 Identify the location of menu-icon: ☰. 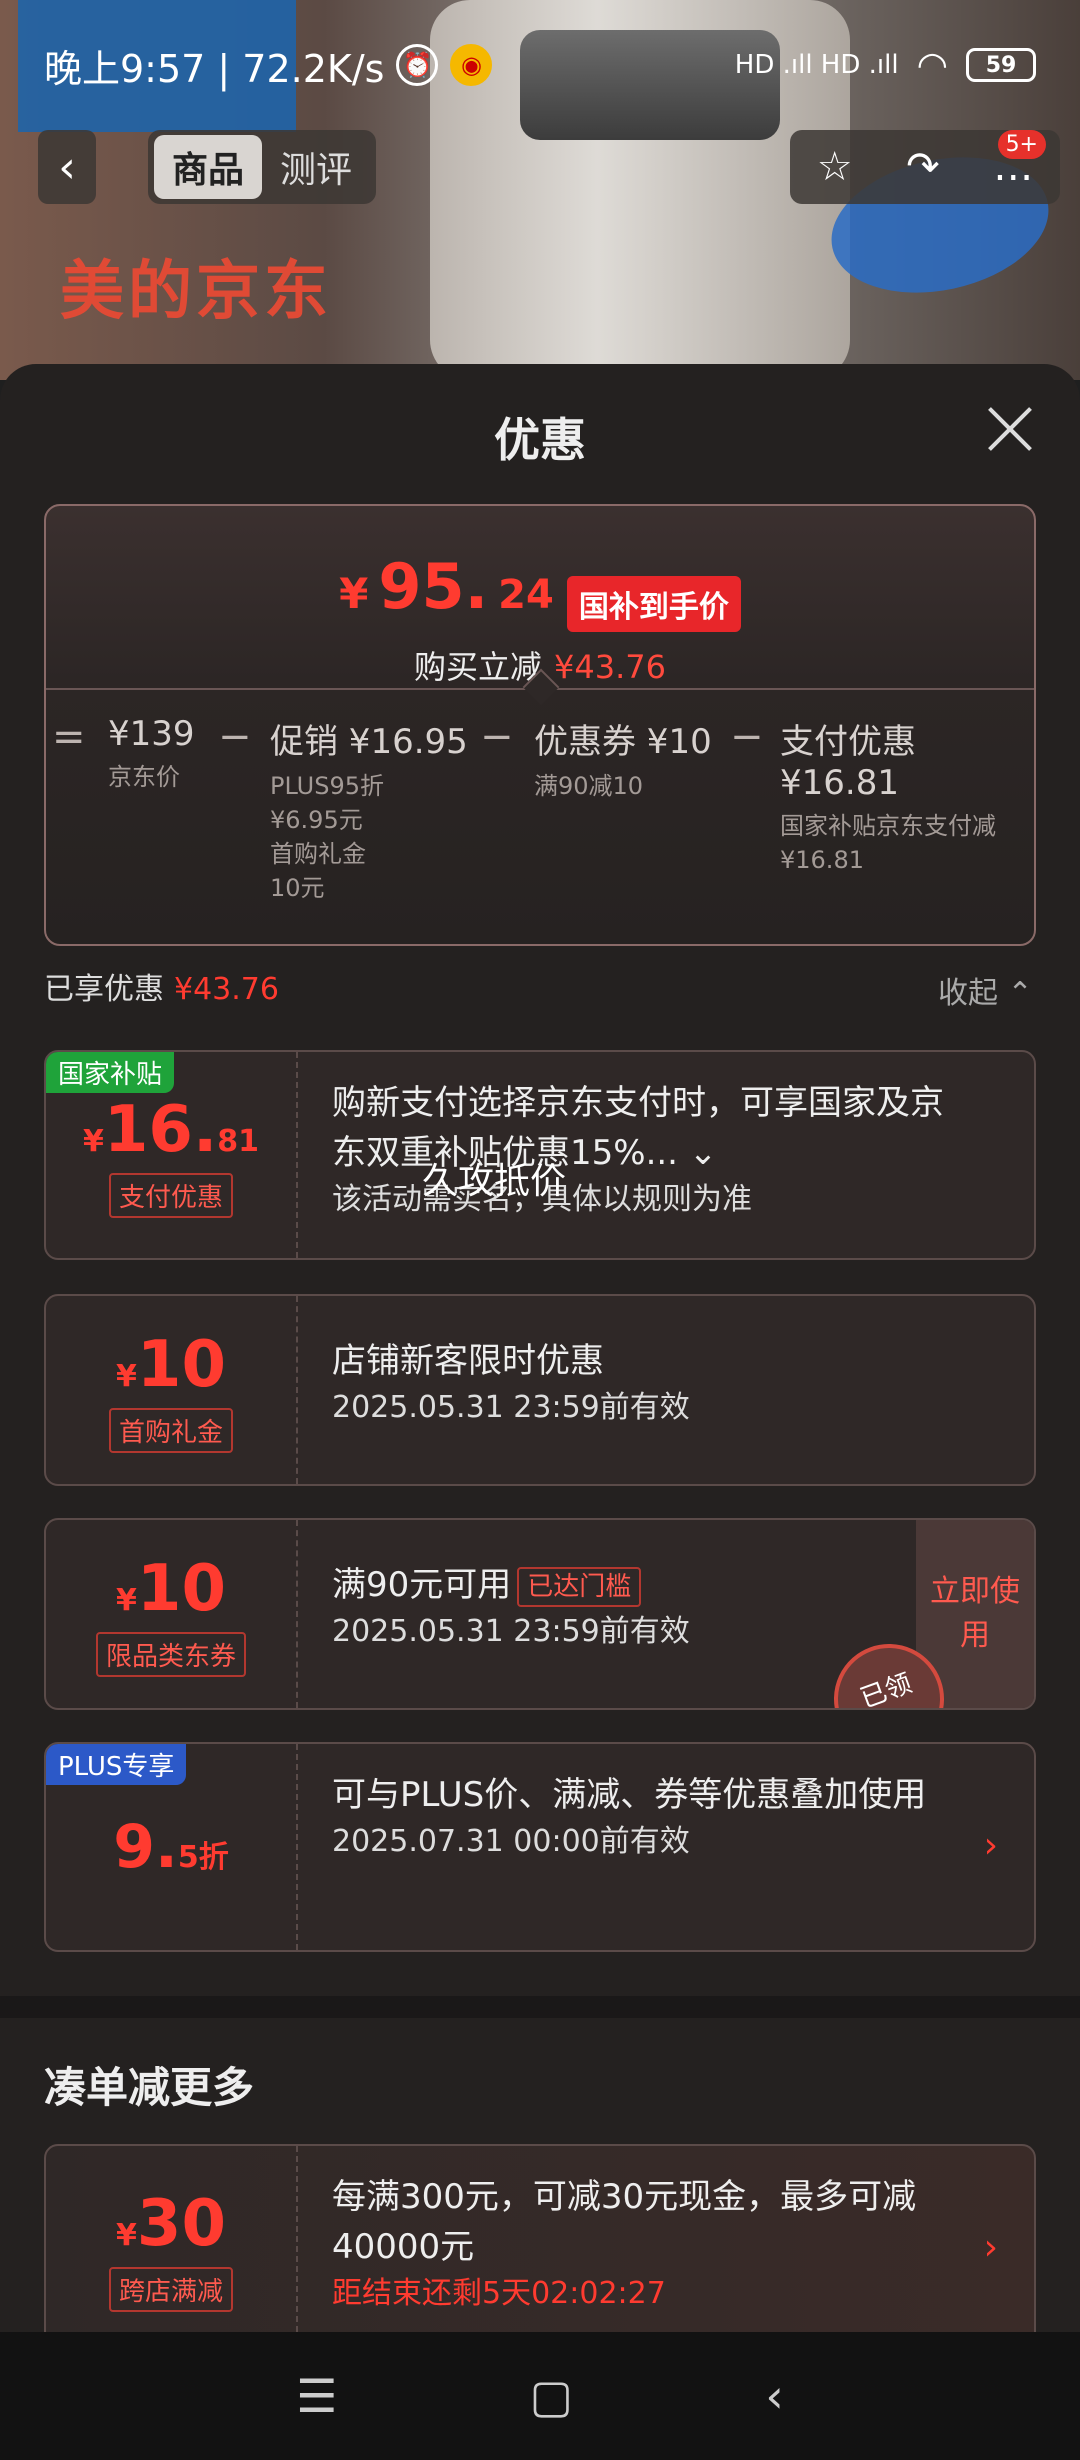
(316, 2396).